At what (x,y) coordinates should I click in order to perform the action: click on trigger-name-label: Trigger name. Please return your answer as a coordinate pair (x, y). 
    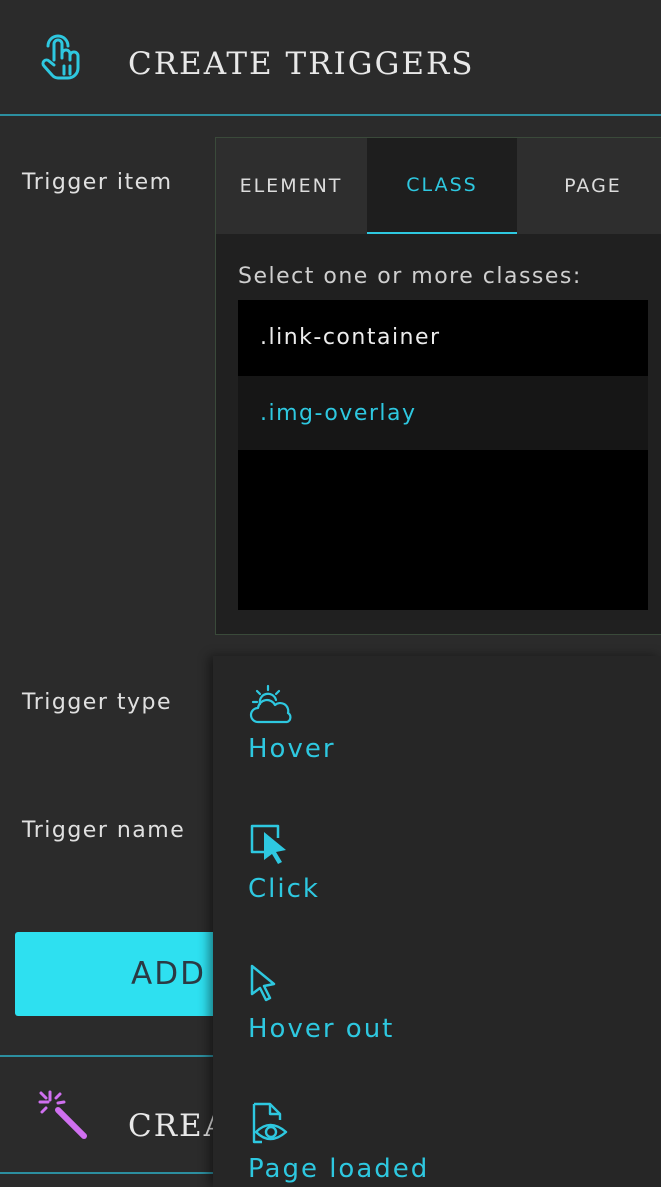
    Looking at the image, I should click on (104, 830).